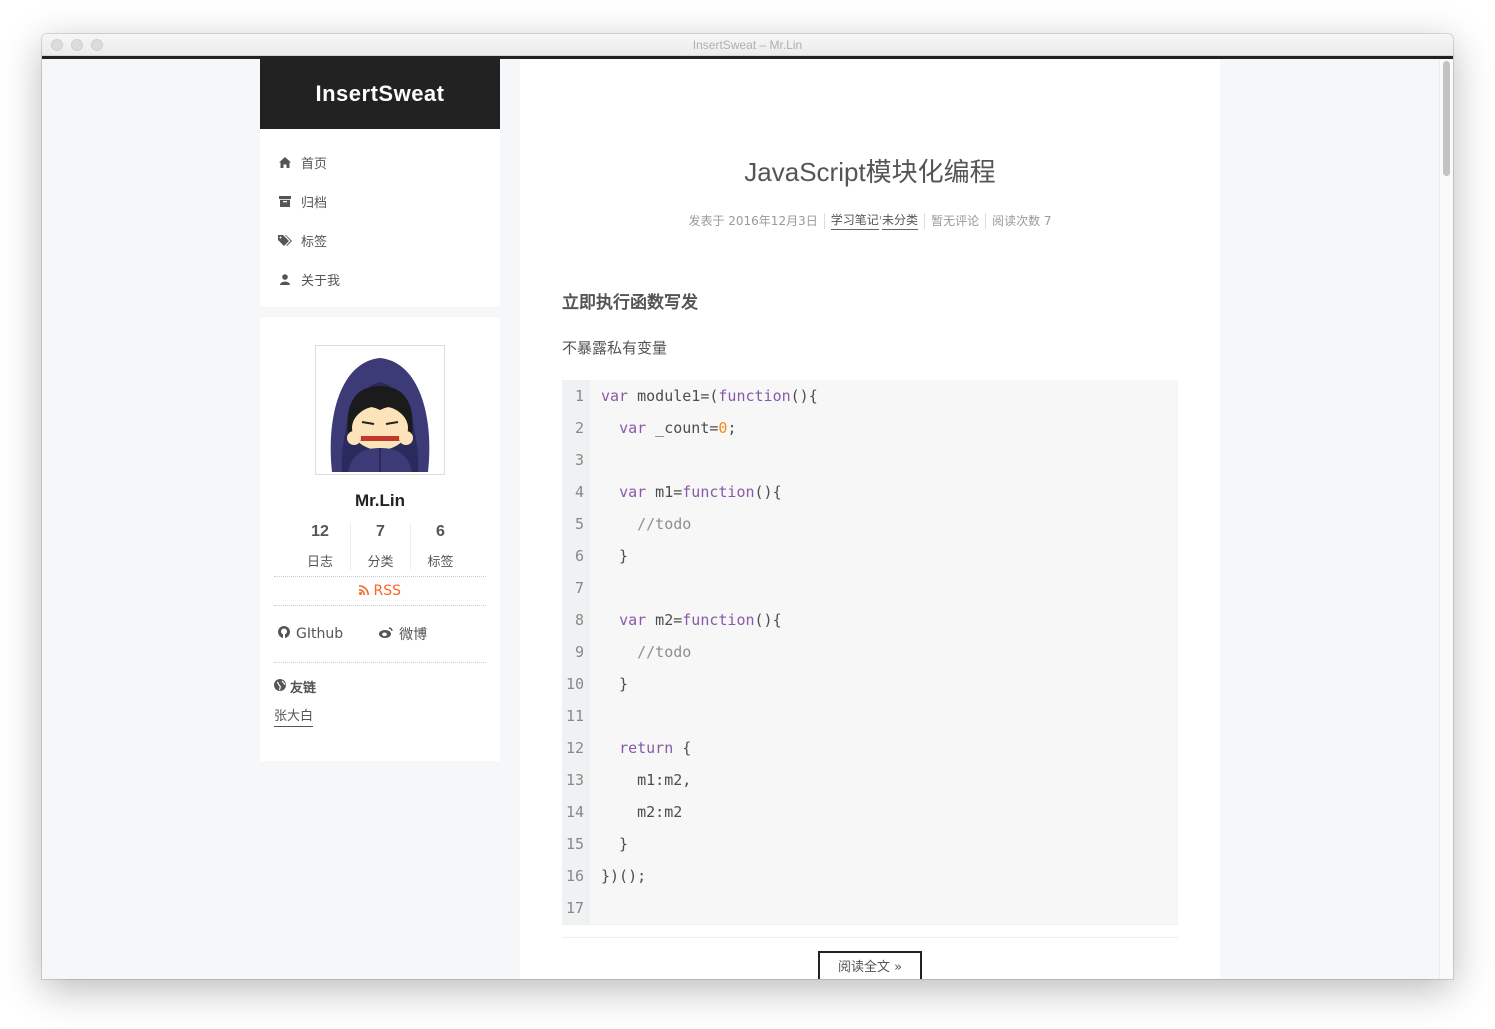  Describe the element at coordinates (321, 281) in the screenshot. I see `nav-label: 关于我` at that location.